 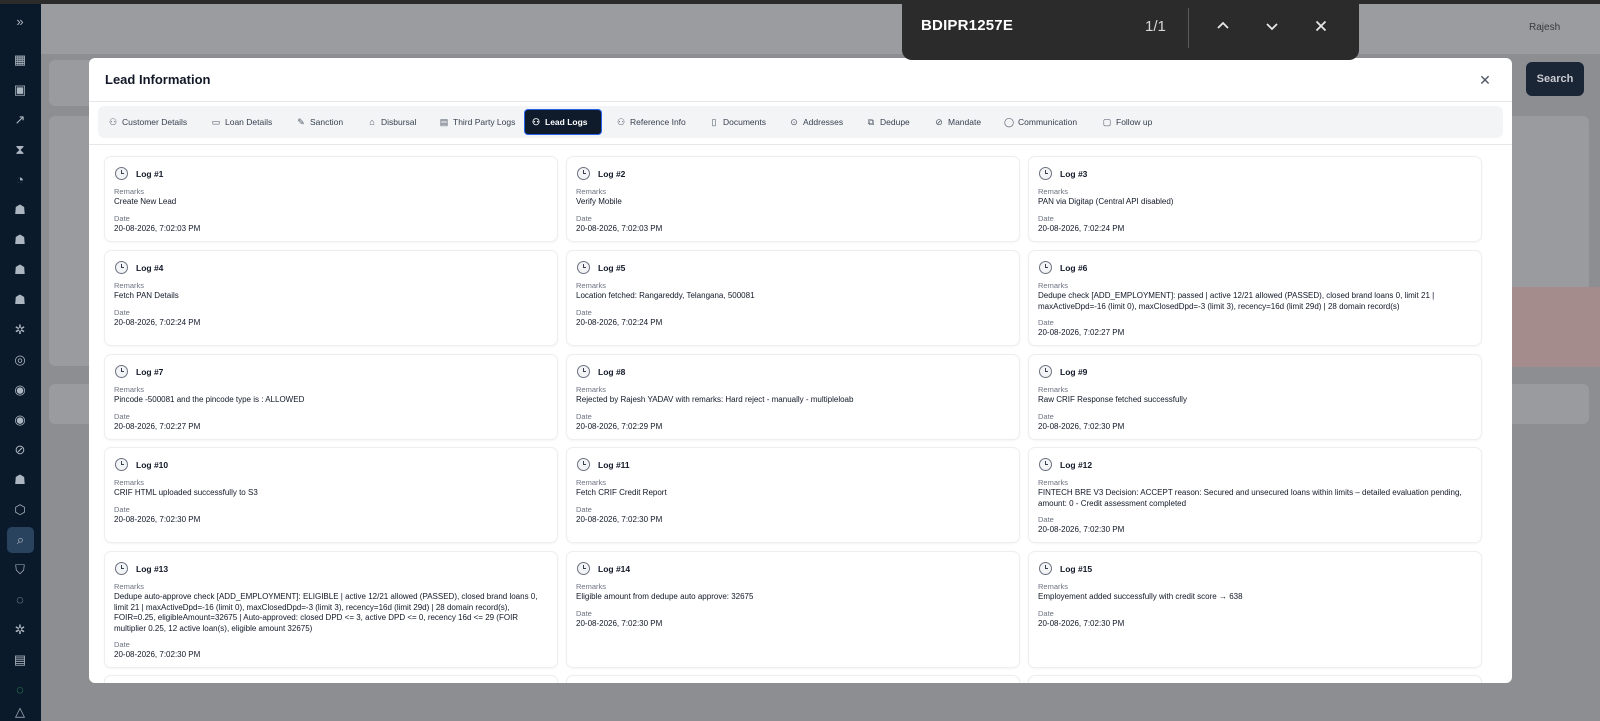 What do you see at coordinates (1076, 568) in the screenshot?
I see `log-title: Log #15` at bounding box center [1076, 568].